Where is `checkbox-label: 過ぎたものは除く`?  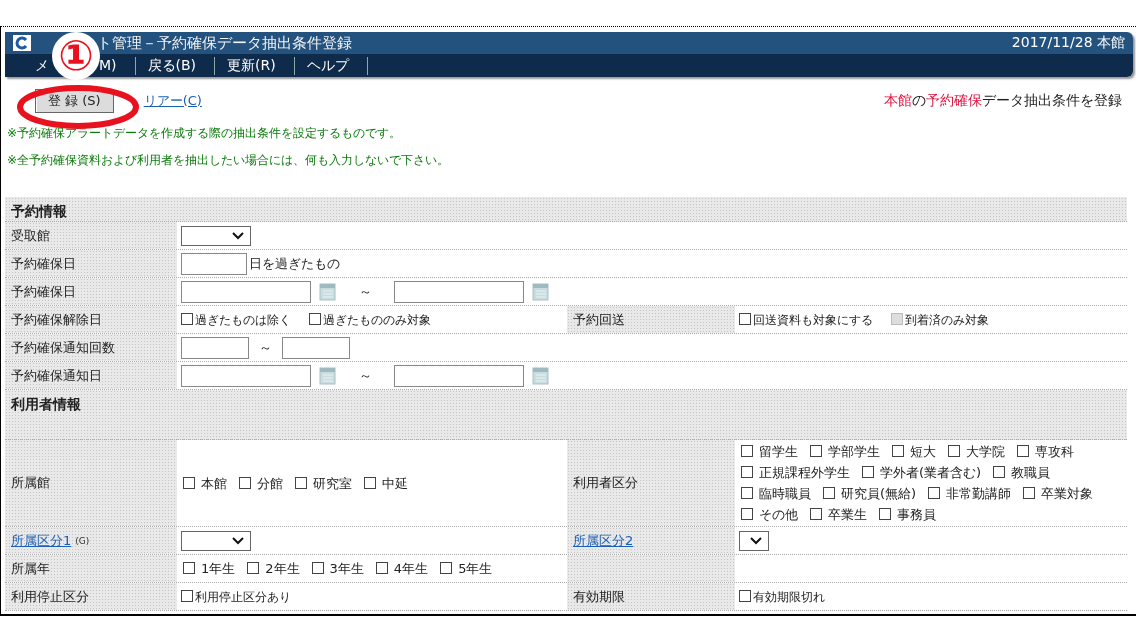
checkbox-label: 過ぎたものは除く is located at coordinates (243, 319).